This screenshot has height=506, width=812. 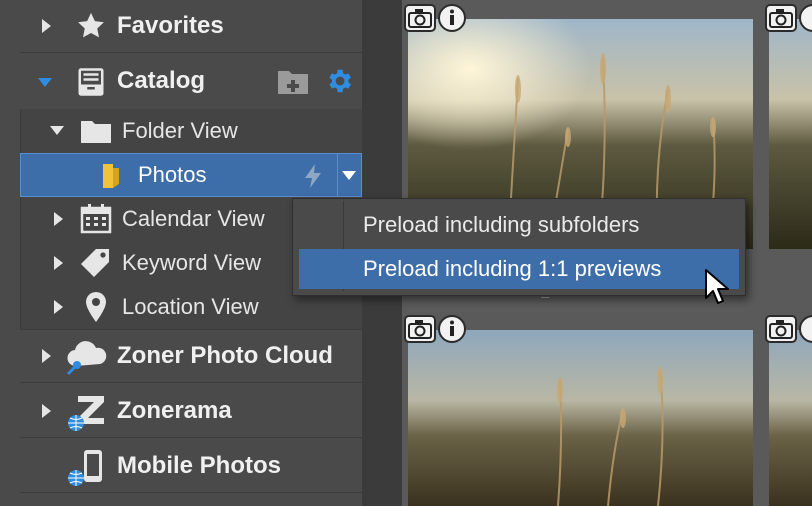 What do you see at coordinates (193, 218) in the screenshot?
I see `calendar-view-label: Calendar View` at bounding box center [193, 218].